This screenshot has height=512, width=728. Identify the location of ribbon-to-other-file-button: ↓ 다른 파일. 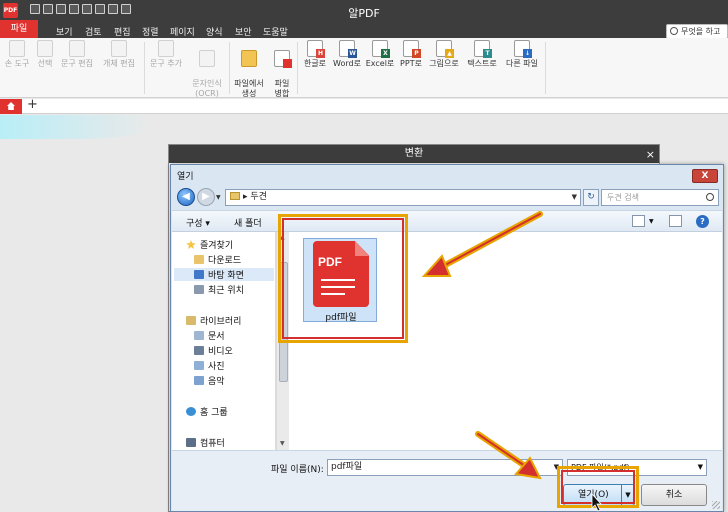
(522, 54).